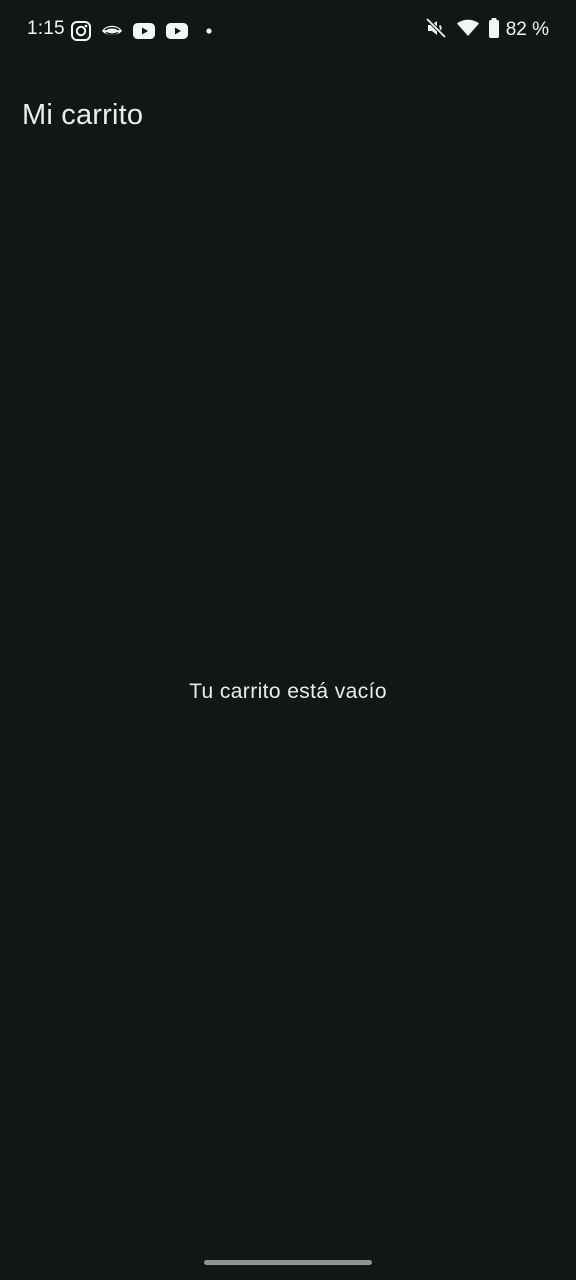  What do you see at coordinates (46, 28) in the screenshot?
I see `status-time: 1:15` at bounding box center [46, 28].